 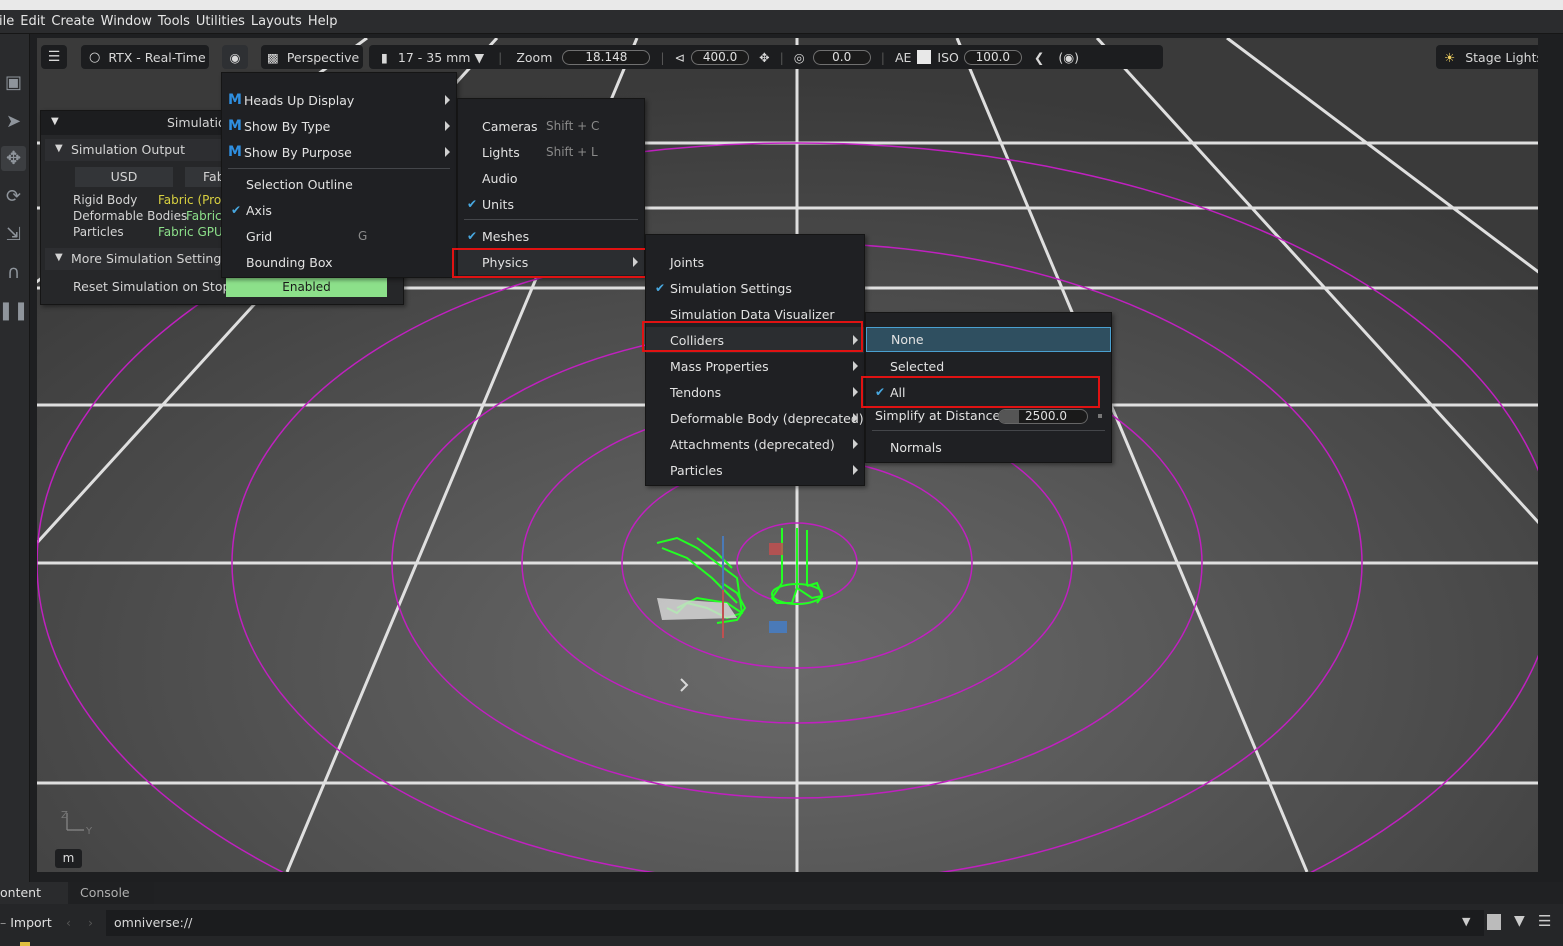 What do you see at coordinates (128, 149) in the screenshot?
I see `simulation-output-label: Simulation Output` at bounding box center [128, 149].